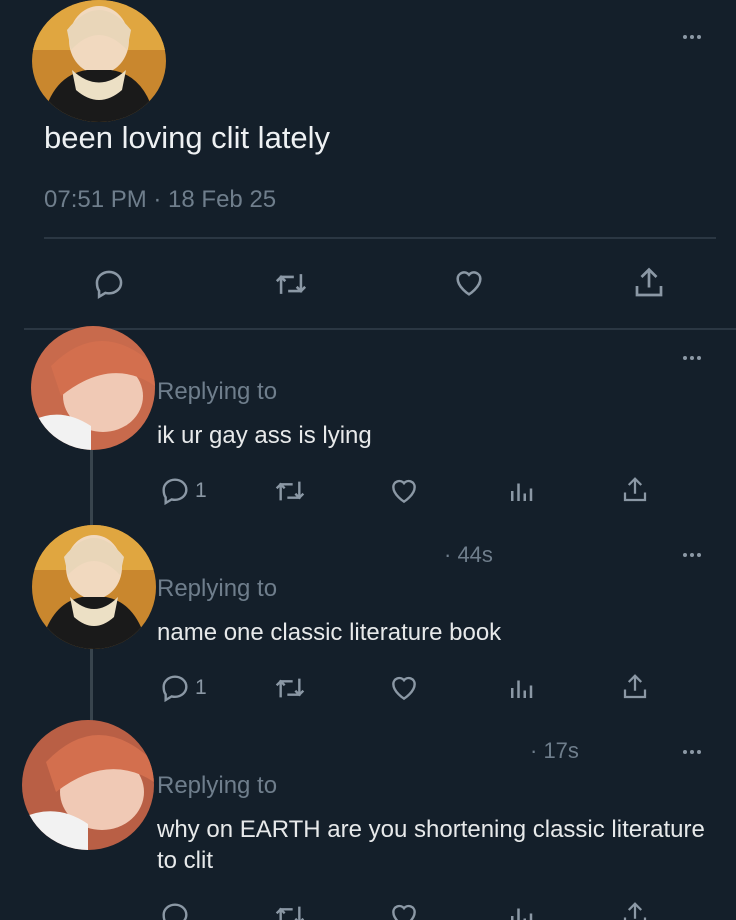 This screenshot has height=920, width=736. Describe the element at coordinates (554, 750) in the screenshot. I see `reply-time: · 17s` at that location.